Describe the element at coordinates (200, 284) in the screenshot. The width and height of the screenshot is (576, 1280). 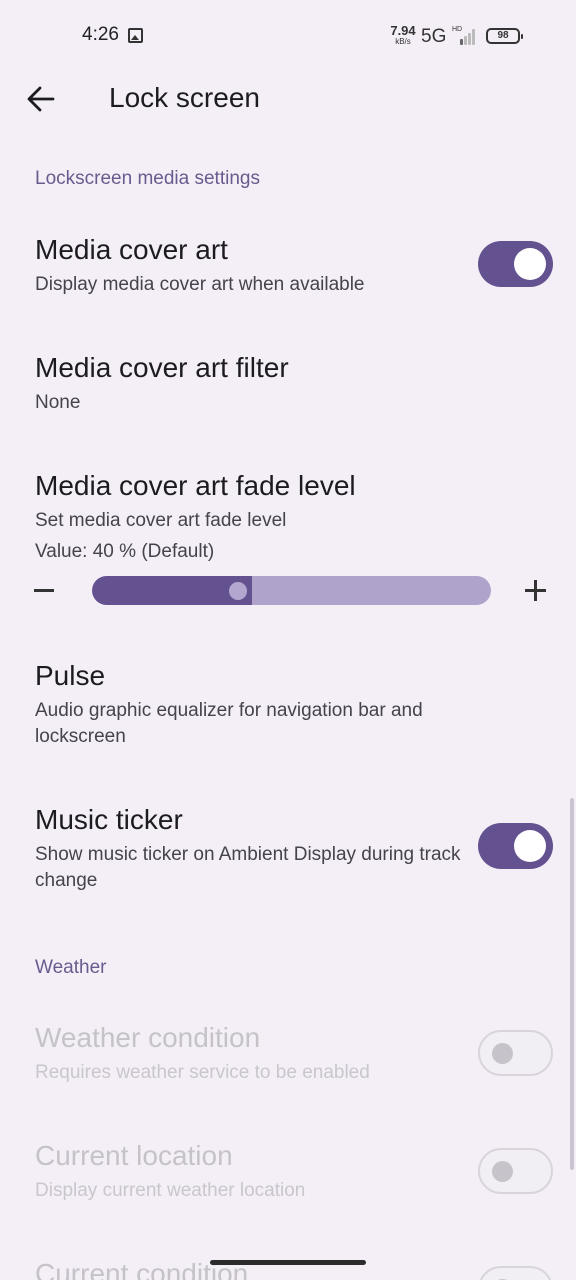
I see `pref-summary: Display media cover art when available` at that location.